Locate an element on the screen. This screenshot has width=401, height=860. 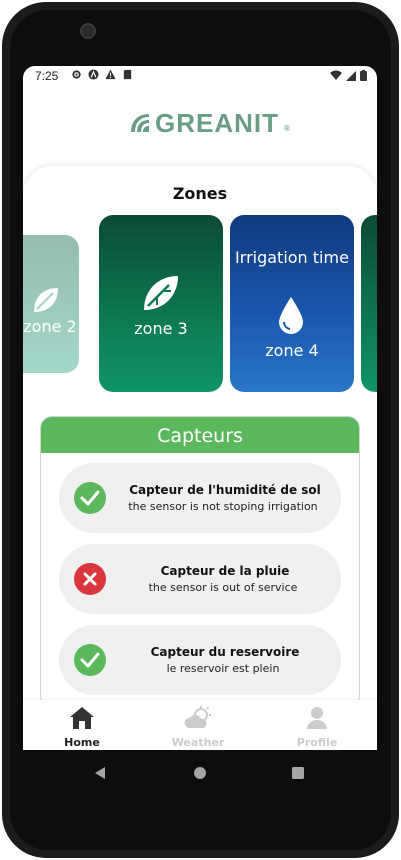
brand-logo: GREANIT ® is located at coordinates (209, 123).